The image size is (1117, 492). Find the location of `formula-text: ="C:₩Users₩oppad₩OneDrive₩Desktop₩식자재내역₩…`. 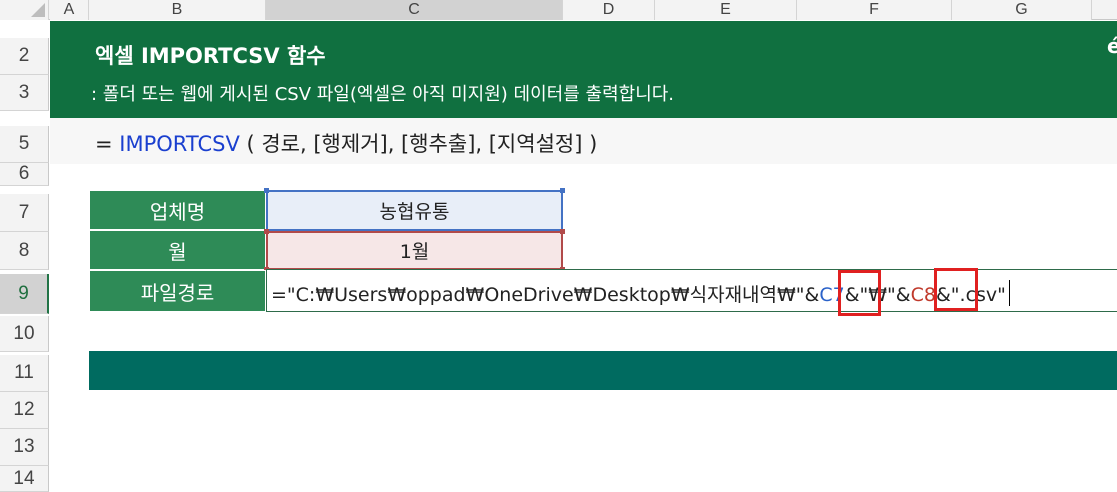

formula-text: ="C:₩Users₩oppad₩OneDrive₩Desktop₩식자재내역₩… is located at coordinates (641, 293).